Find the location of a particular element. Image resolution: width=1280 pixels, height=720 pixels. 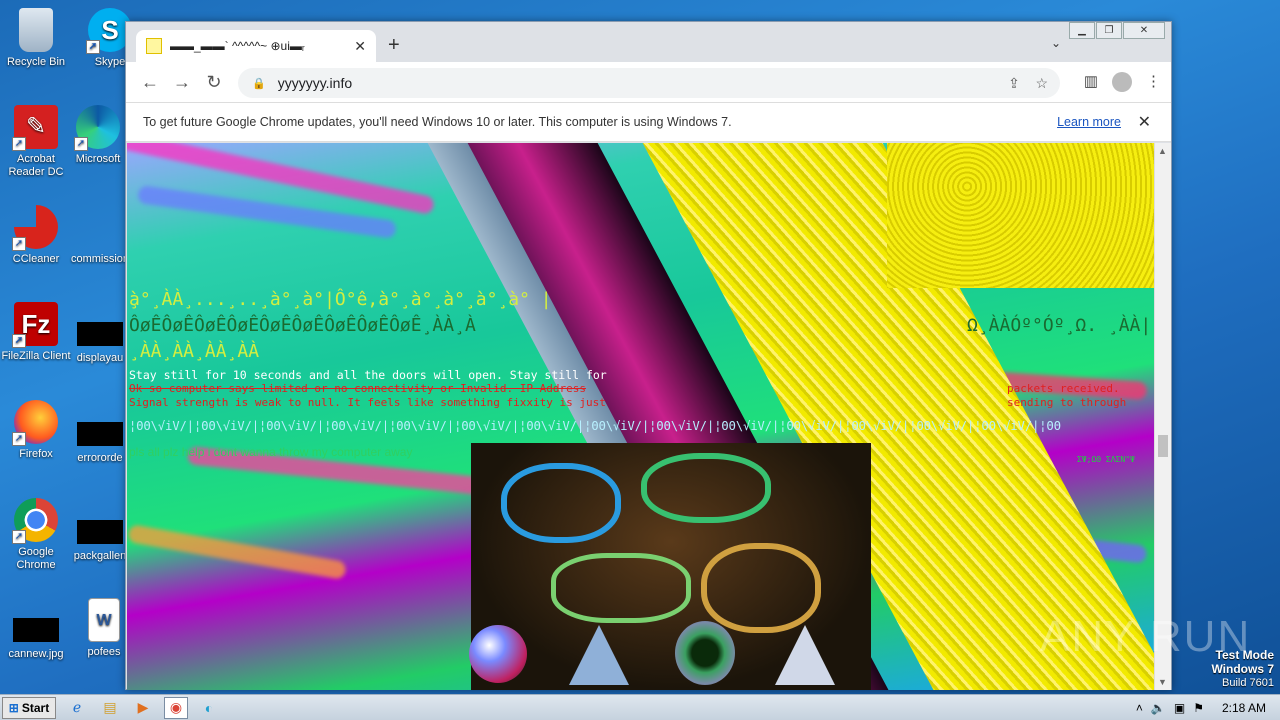

taskbar: ⊞ Start ℯ ▤ ▶ ◉ ◐ ˄ 🔈 ▣ ⚑ 2:18 AM is located at coordinates (640, 707).